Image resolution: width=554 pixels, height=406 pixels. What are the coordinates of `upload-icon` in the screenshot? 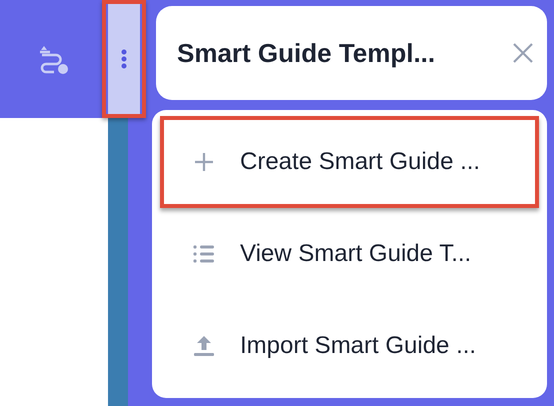 It's located at (204, 346).